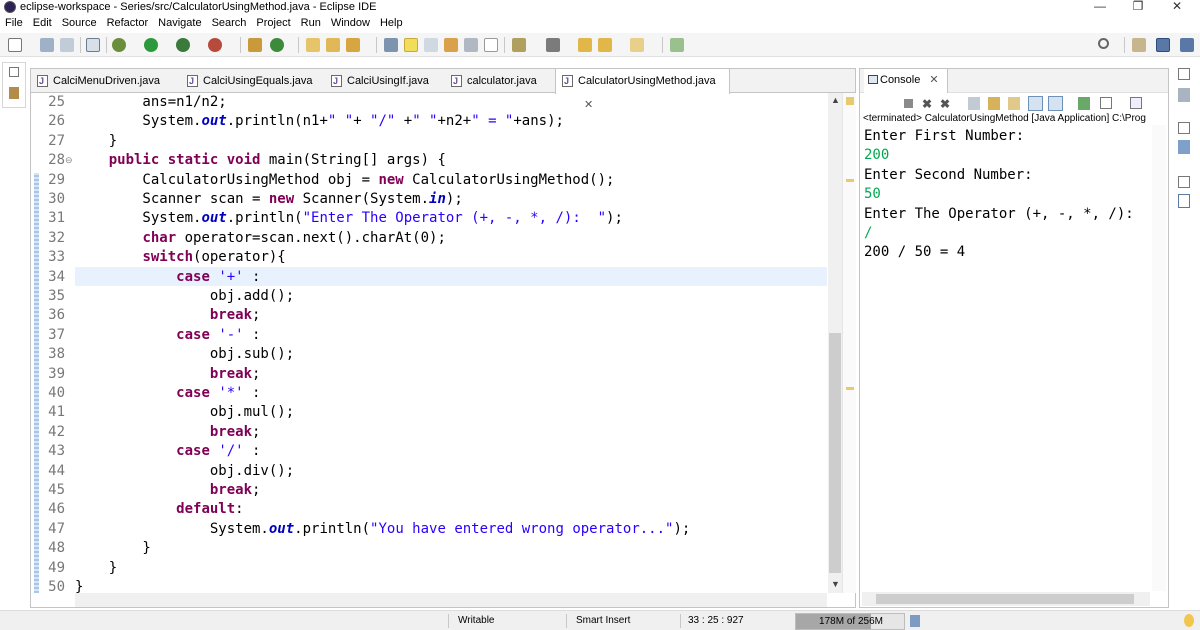  I want to click on remove-launch-icon: ✖, so click(927, 104).